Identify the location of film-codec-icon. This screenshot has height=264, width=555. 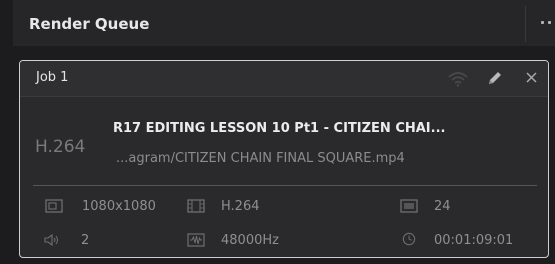
(196, 206).